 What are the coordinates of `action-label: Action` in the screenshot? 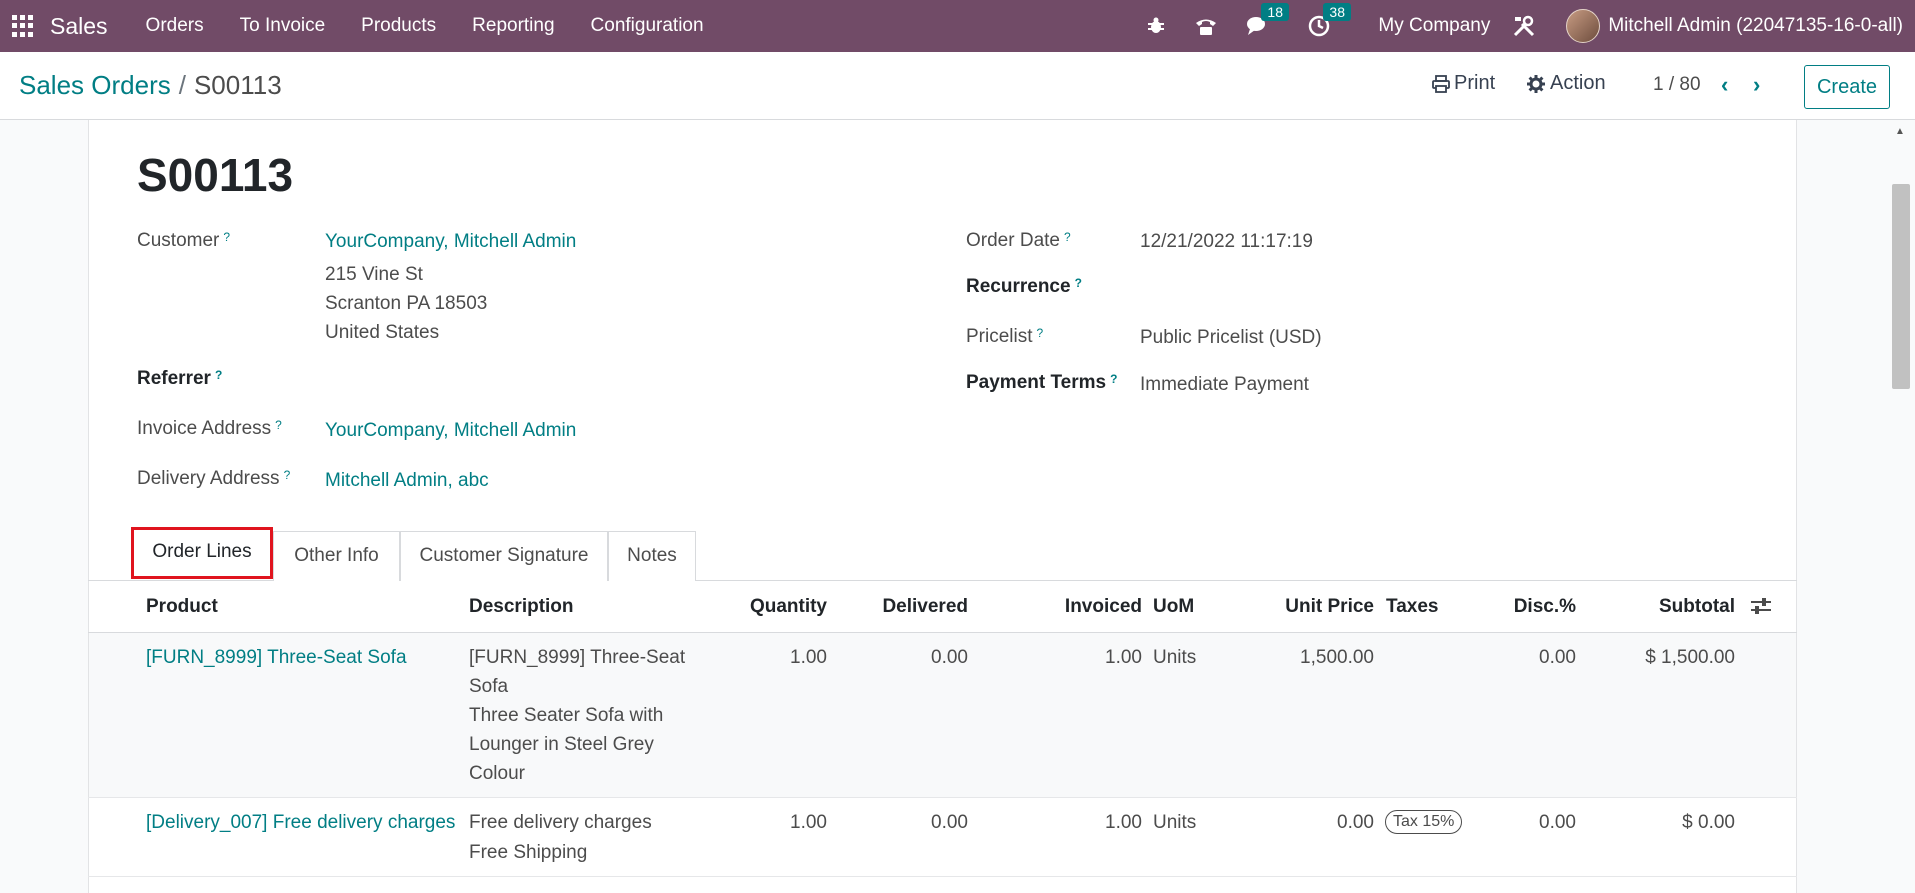 It's located at (1578, 83).